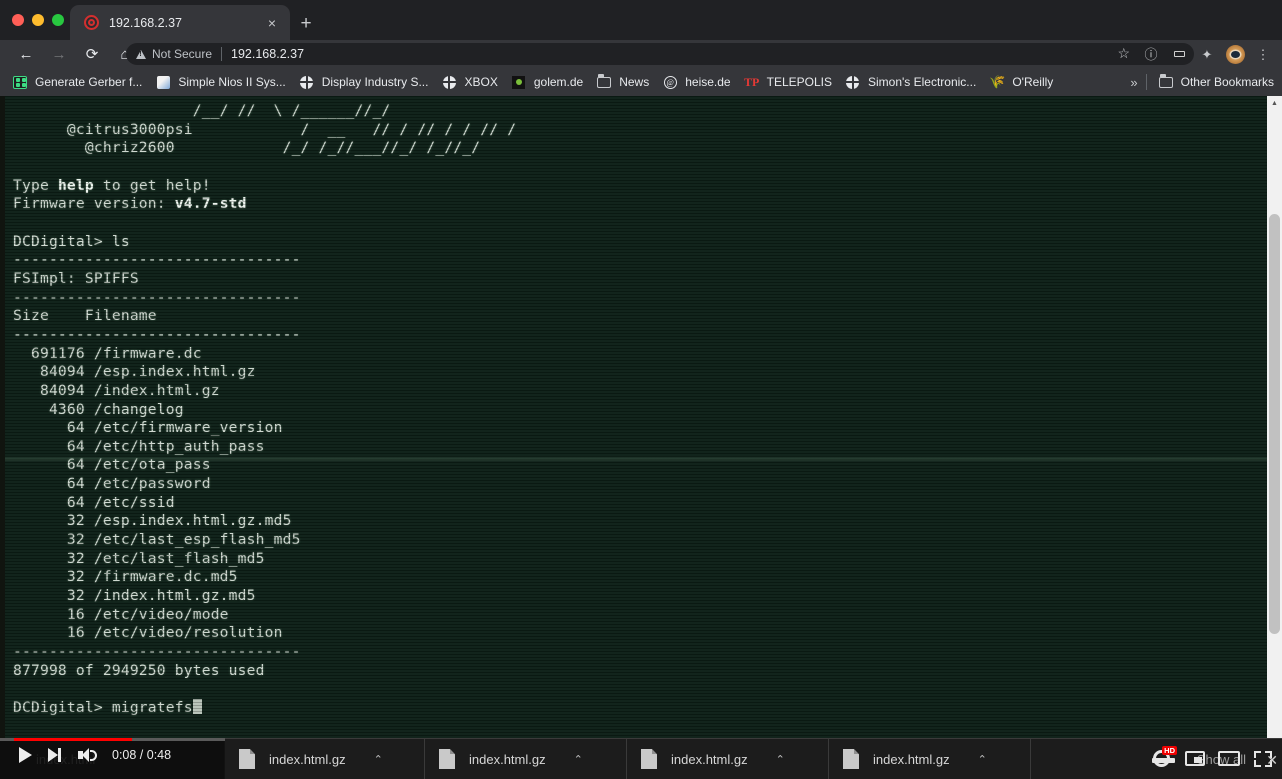 The height and width of the screenshot is (779, 1282). What do you see at coordinates (182, 54) in the screenshot?
I see `security-status-label: Not Secure` at bounding box center [182, 54].